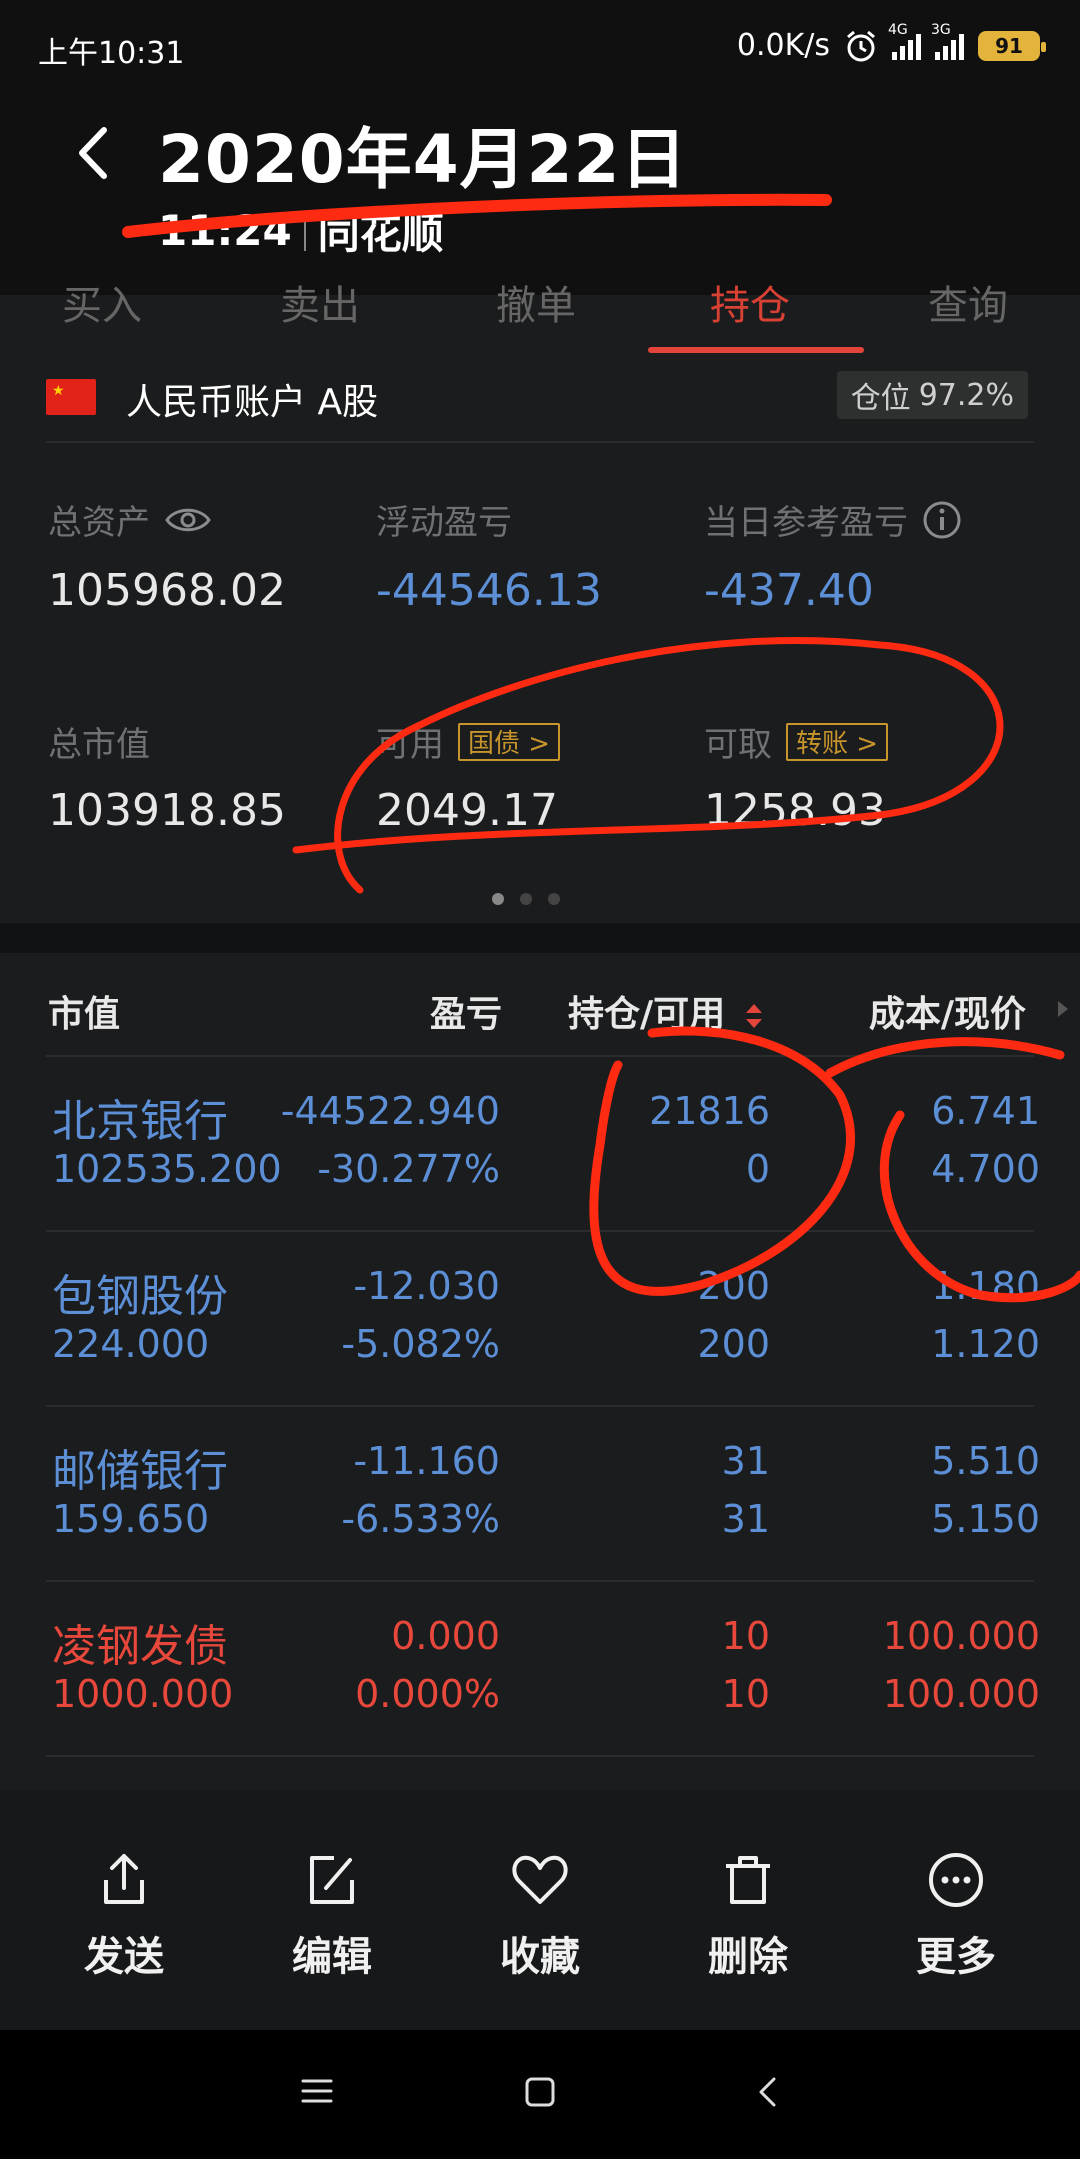  I want to click on alarm-icon, so click(861, 45).